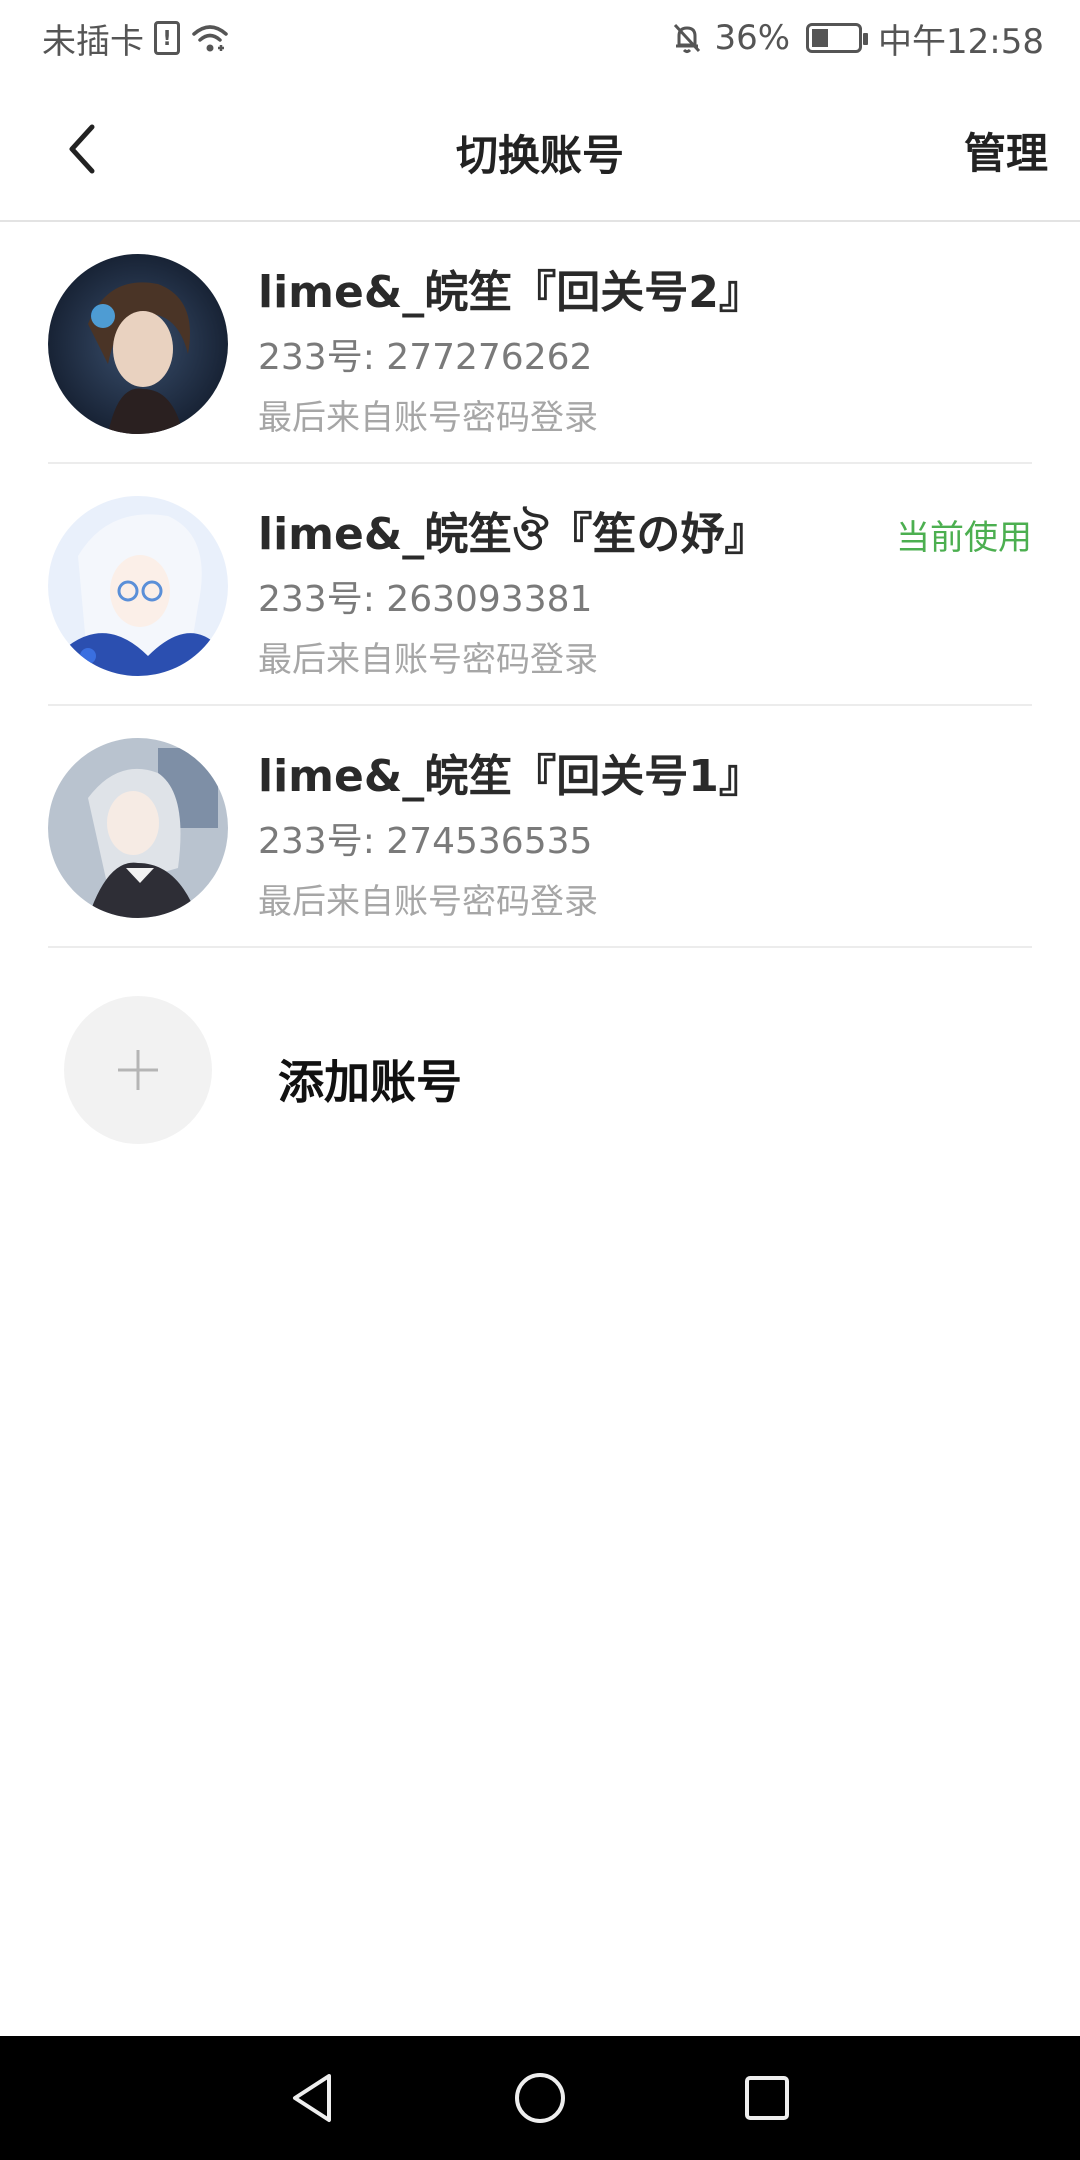  I want to click on nav-home-button, so click(540, 2098).